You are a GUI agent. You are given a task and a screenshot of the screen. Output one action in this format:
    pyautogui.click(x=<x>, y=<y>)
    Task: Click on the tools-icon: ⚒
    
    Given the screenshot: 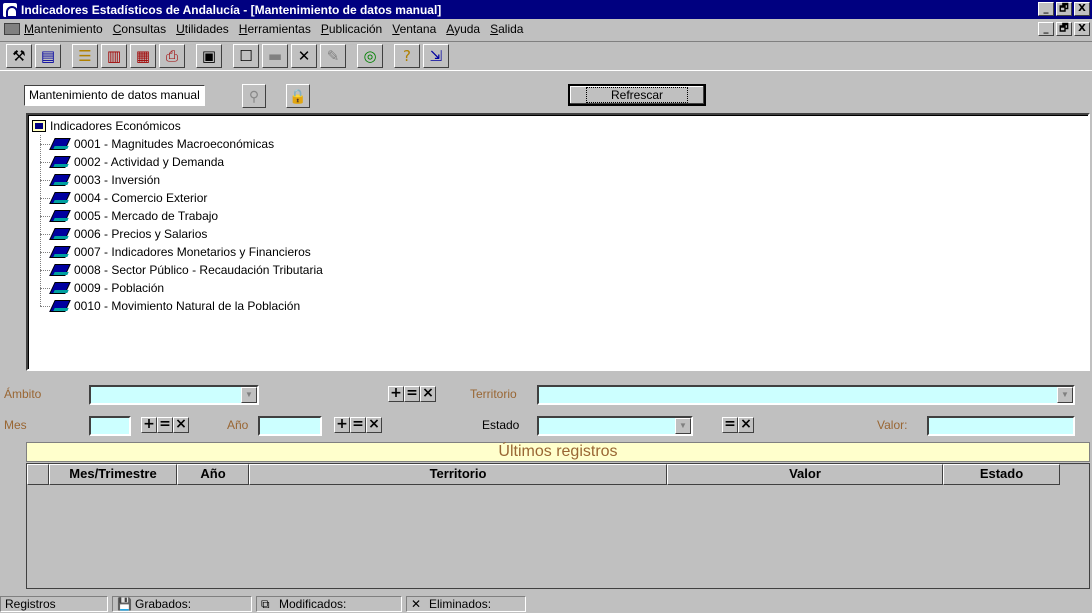 What is the action you would take?
    pyautogui.click(x=19, y=56)
    